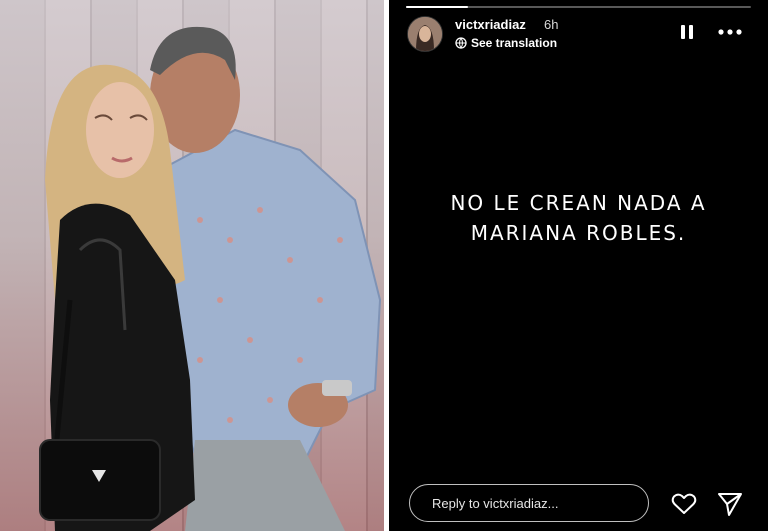 This screenshot has height=531, width=768. What do you see at coordinates (461, 43) in the screenshot?
I see `globe-icon` at bounding box center [461, 43].